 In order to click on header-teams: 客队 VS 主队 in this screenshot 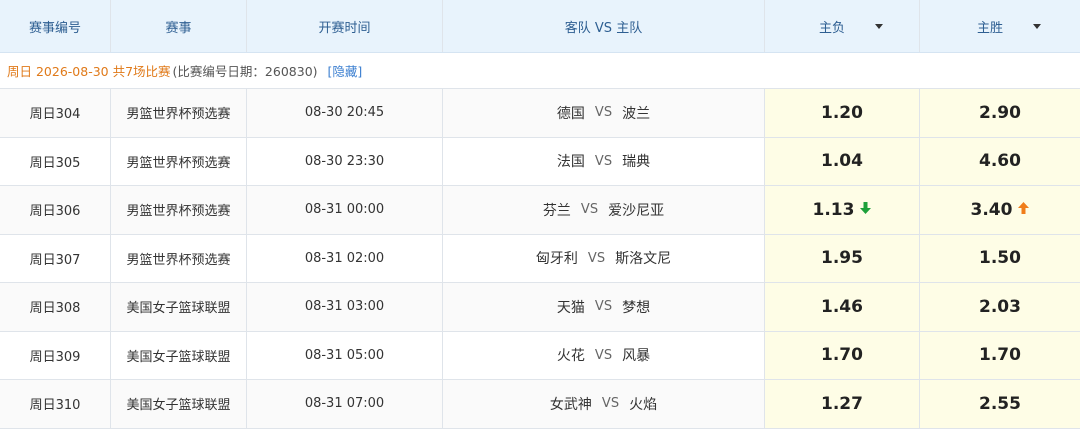, I will do `click(604, 26)`.